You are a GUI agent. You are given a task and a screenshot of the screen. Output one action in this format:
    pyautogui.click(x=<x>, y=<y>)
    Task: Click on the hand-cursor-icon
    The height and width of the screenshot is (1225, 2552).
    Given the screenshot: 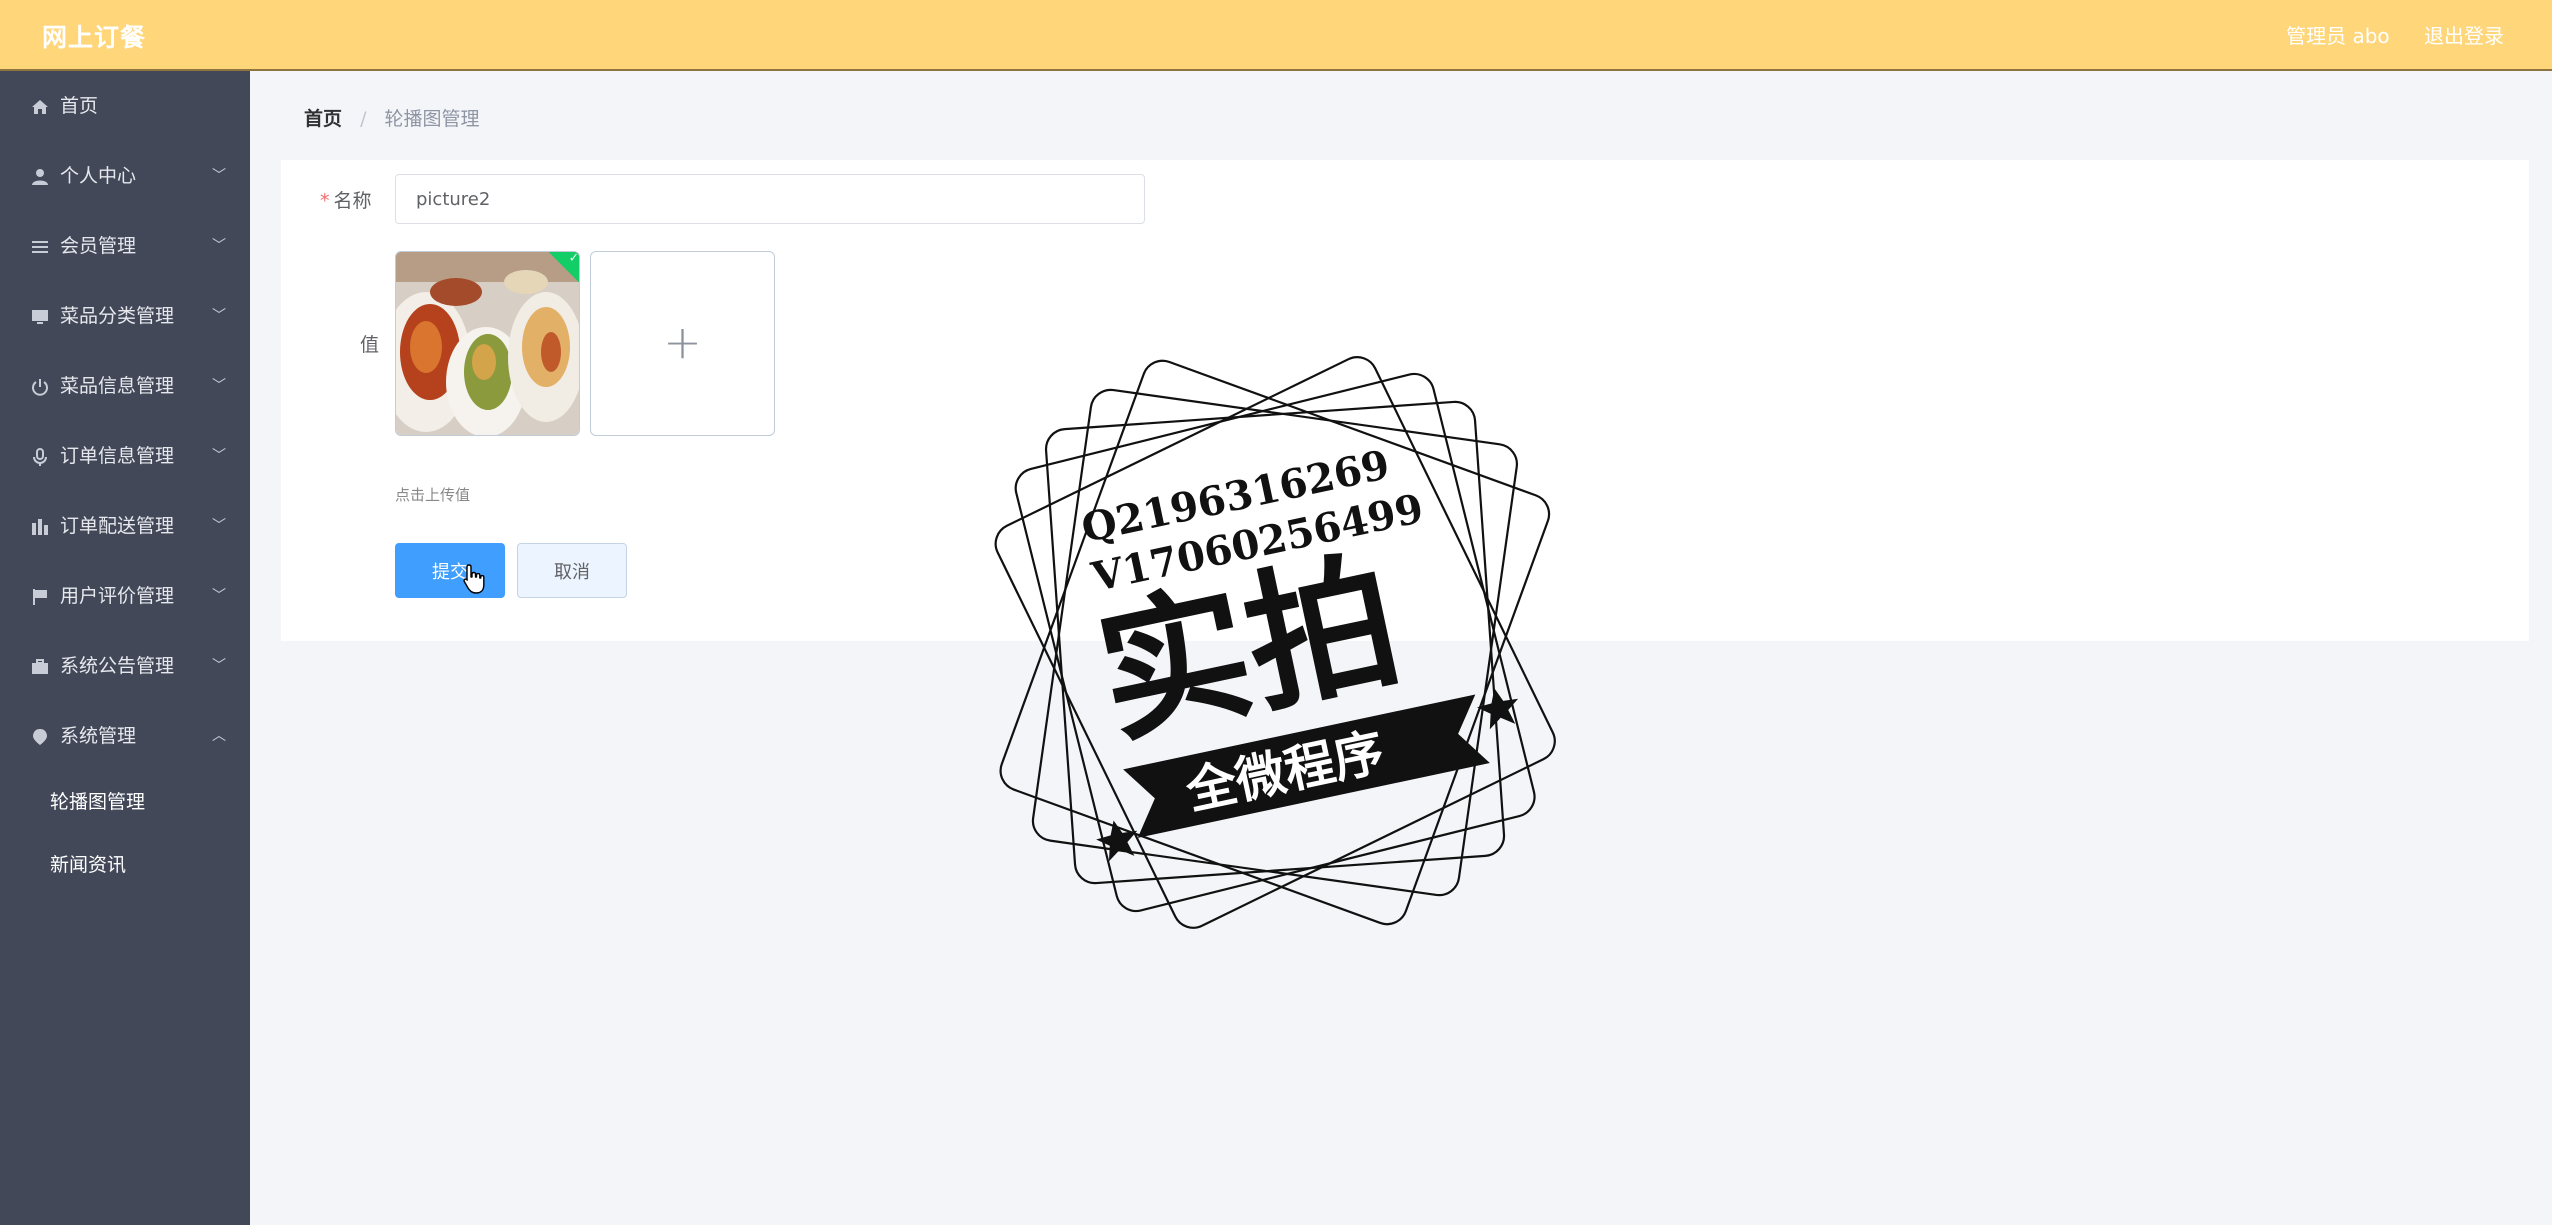 What is the action you would take?
    pyautogui.click(x=474, y=579)
    